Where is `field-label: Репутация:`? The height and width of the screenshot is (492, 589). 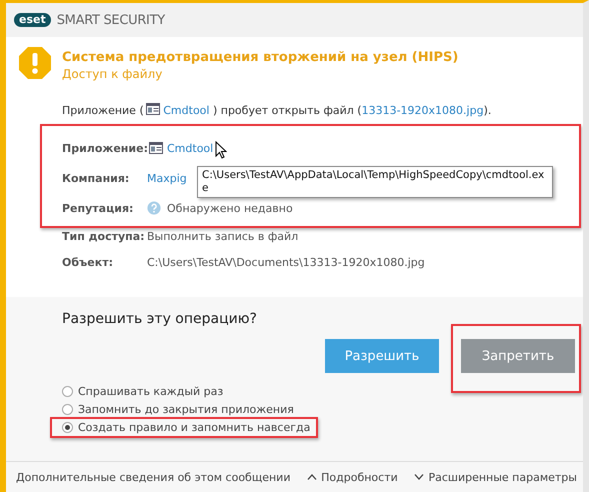
field-label: Репутация: is located at coordinates (98, 208).